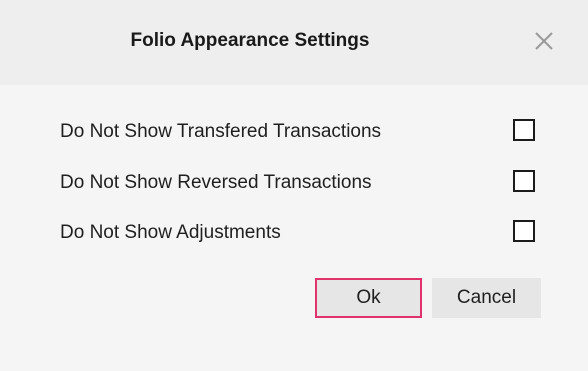 This screenshot has height=371, width=588. I want to click on checkbox-adjustments, so click(524, 231).